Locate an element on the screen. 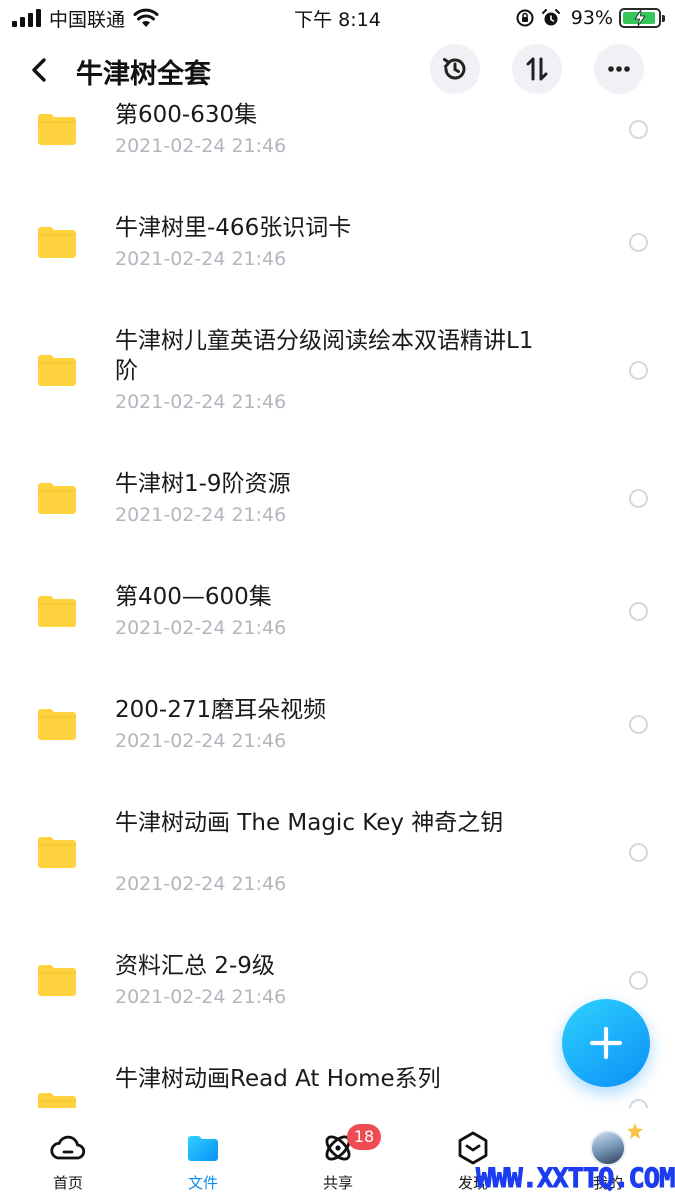  alarm-icon is located at coordinates (550, 17).